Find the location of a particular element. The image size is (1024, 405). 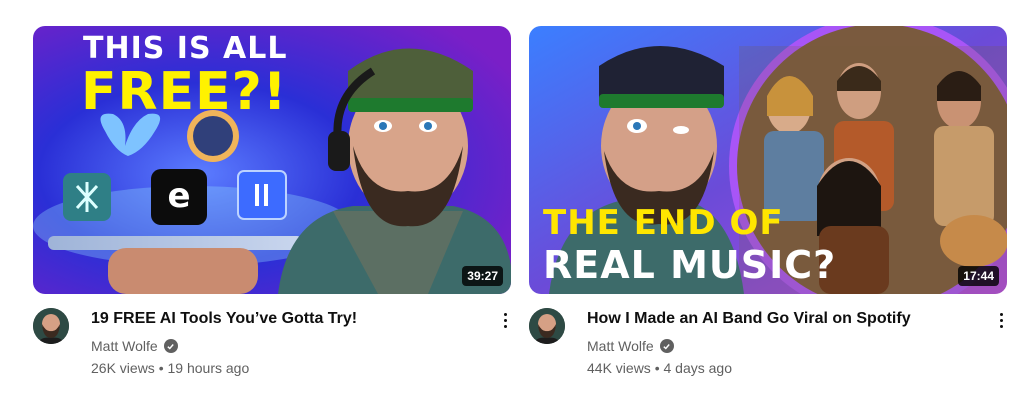

duration-badge: 17:44 is located at coordinates (978, 276).